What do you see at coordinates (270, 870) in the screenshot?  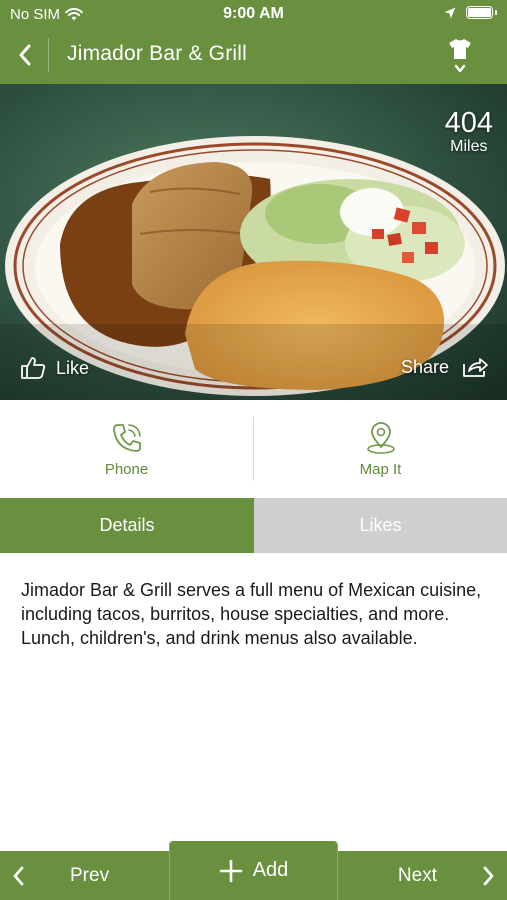 I see `add-label: Add` at bounding box center [270, 870].